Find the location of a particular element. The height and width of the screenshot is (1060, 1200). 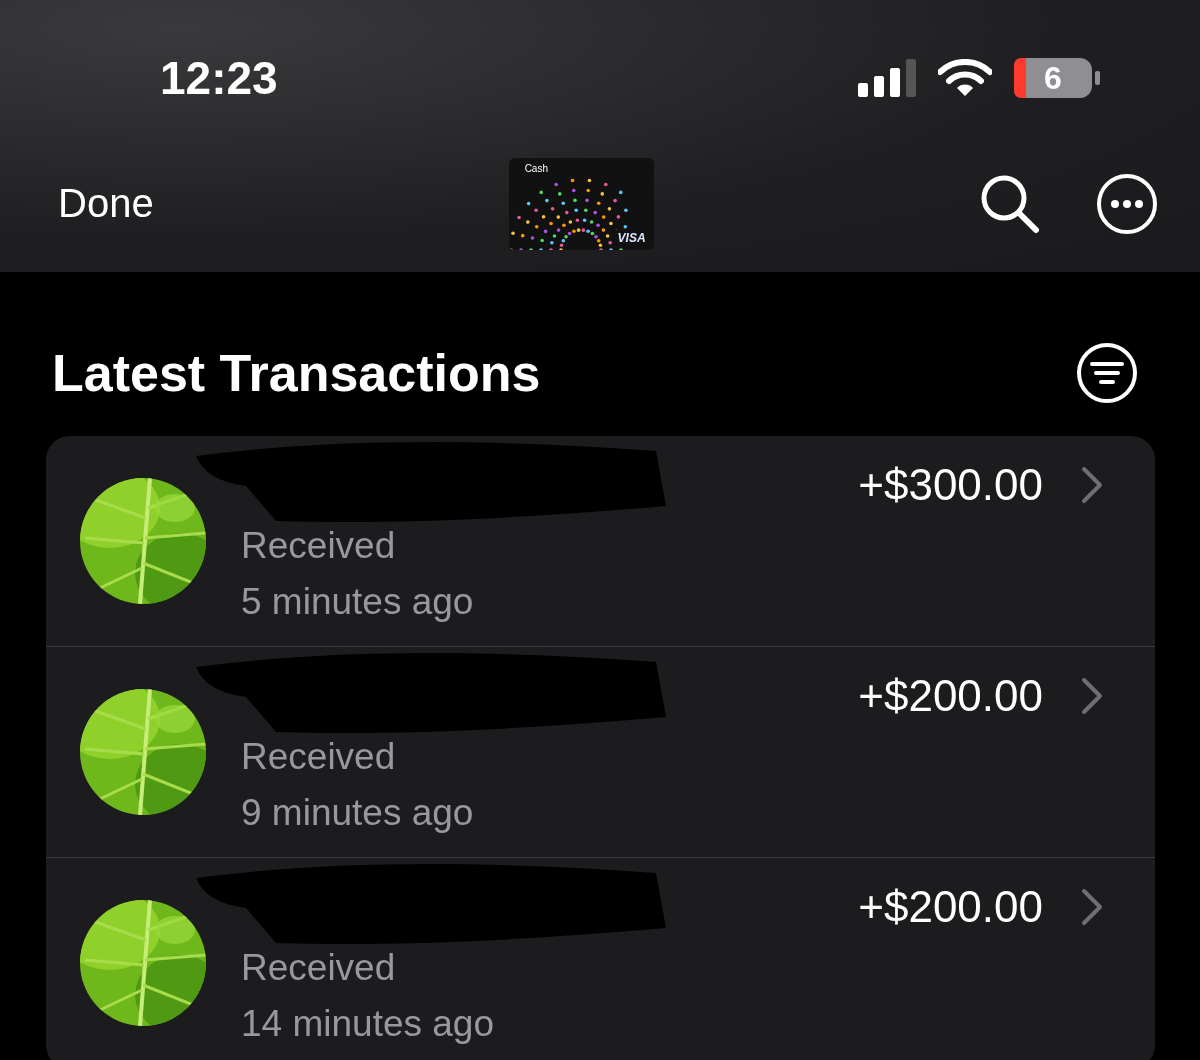

status-time: 12:23 is located at coordinates (219, 77).